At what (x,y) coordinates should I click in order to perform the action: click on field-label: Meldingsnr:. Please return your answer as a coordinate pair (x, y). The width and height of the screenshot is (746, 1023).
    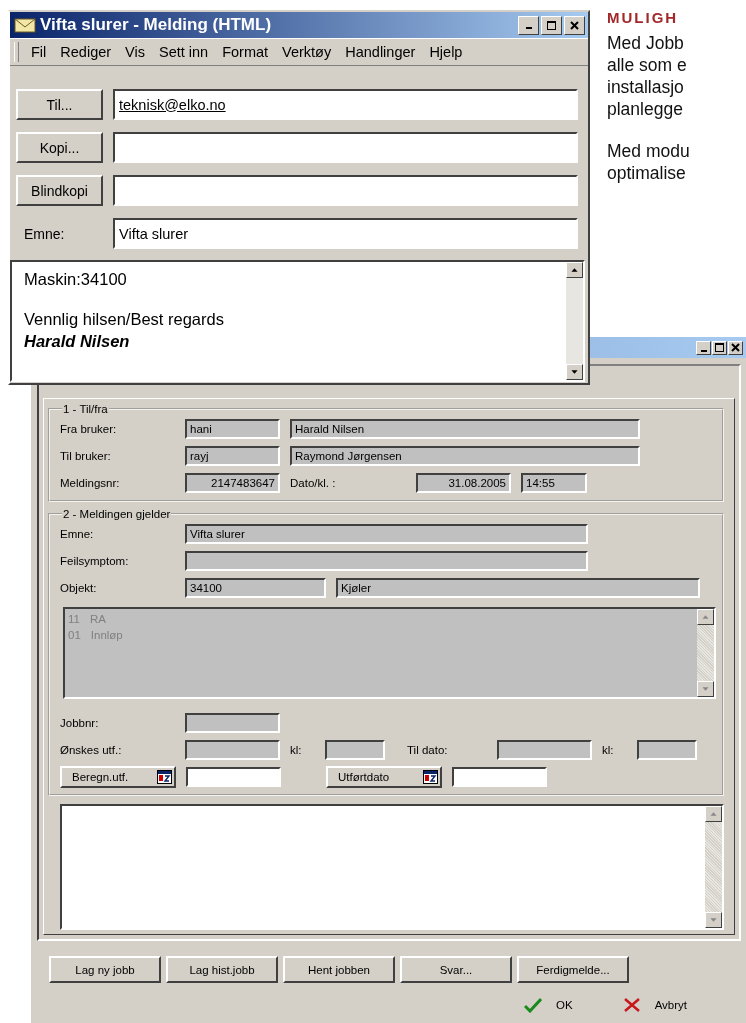
    Looking at the image, I should click on (90, 482).